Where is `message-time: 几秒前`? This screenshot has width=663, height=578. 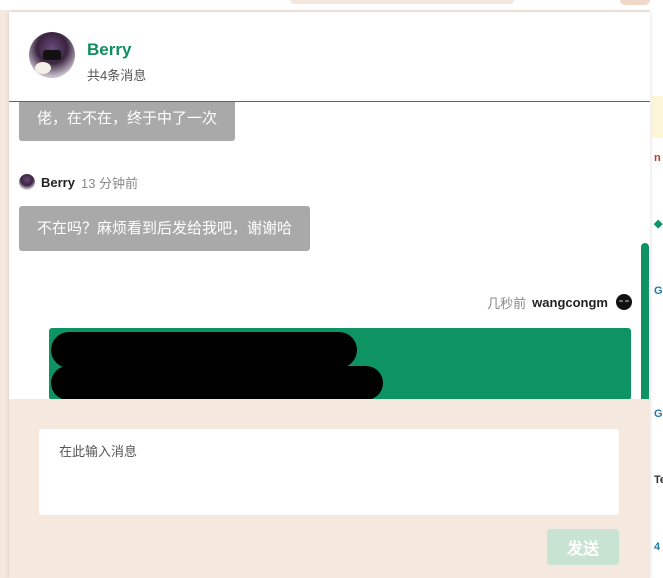 message-time: 几秒前 is located at coordinates (507, 303).